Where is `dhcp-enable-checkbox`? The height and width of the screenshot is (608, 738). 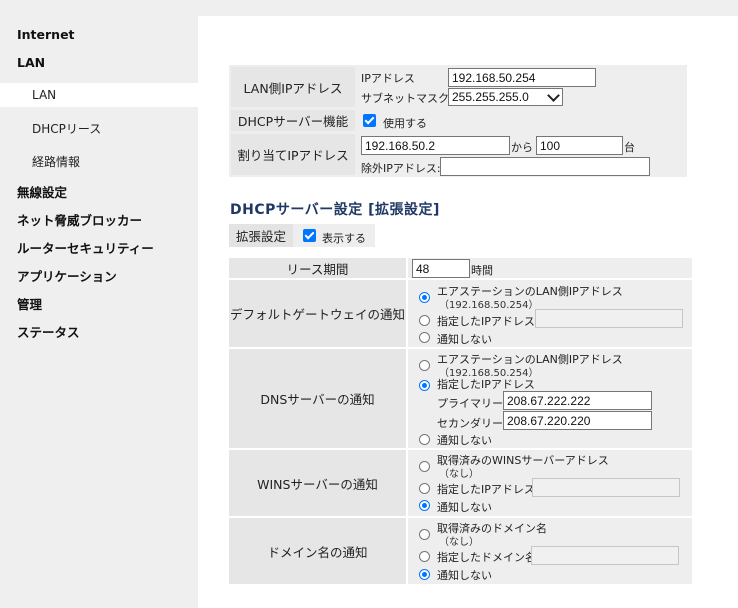 dhcp-enable-checkbox is located at coordinates (369, 120).